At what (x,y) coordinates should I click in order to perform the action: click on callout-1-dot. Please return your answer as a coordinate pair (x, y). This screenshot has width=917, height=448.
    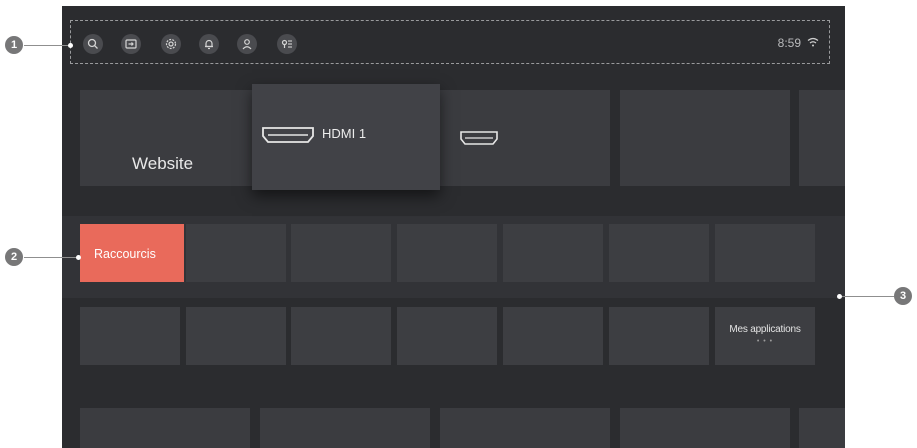
    Looking at the image, I should click on (70, 45).